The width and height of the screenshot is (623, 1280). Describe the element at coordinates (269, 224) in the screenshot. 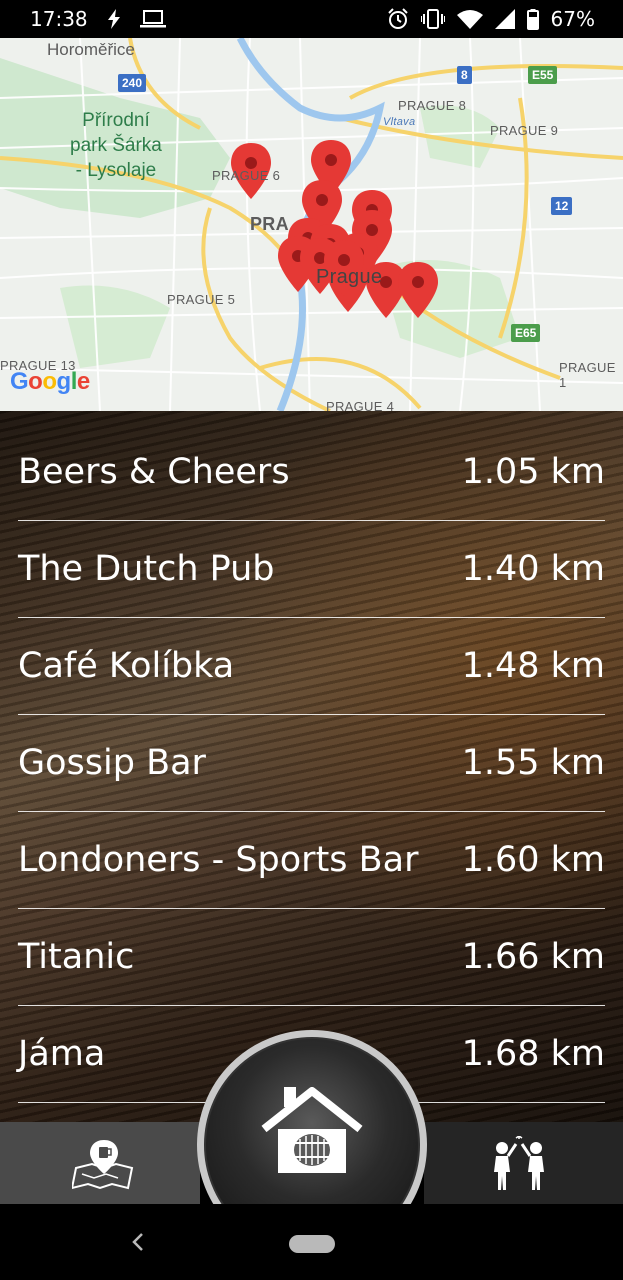

I see `map-label-pra: PRA` at that location.